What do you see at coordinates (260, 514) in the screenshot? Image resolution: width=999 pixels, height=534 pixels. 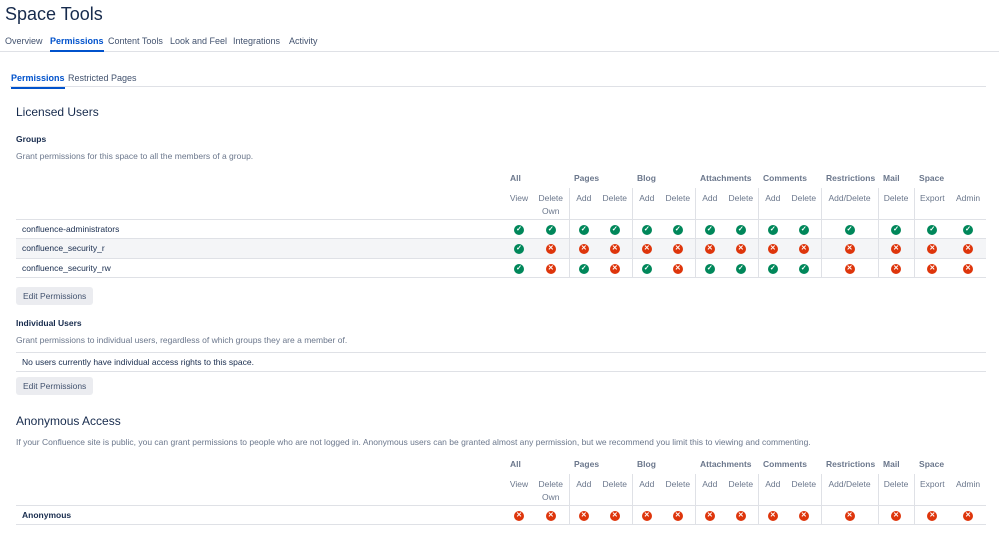 I see `row-name: Anonymous` at bounding box center [260, 514].